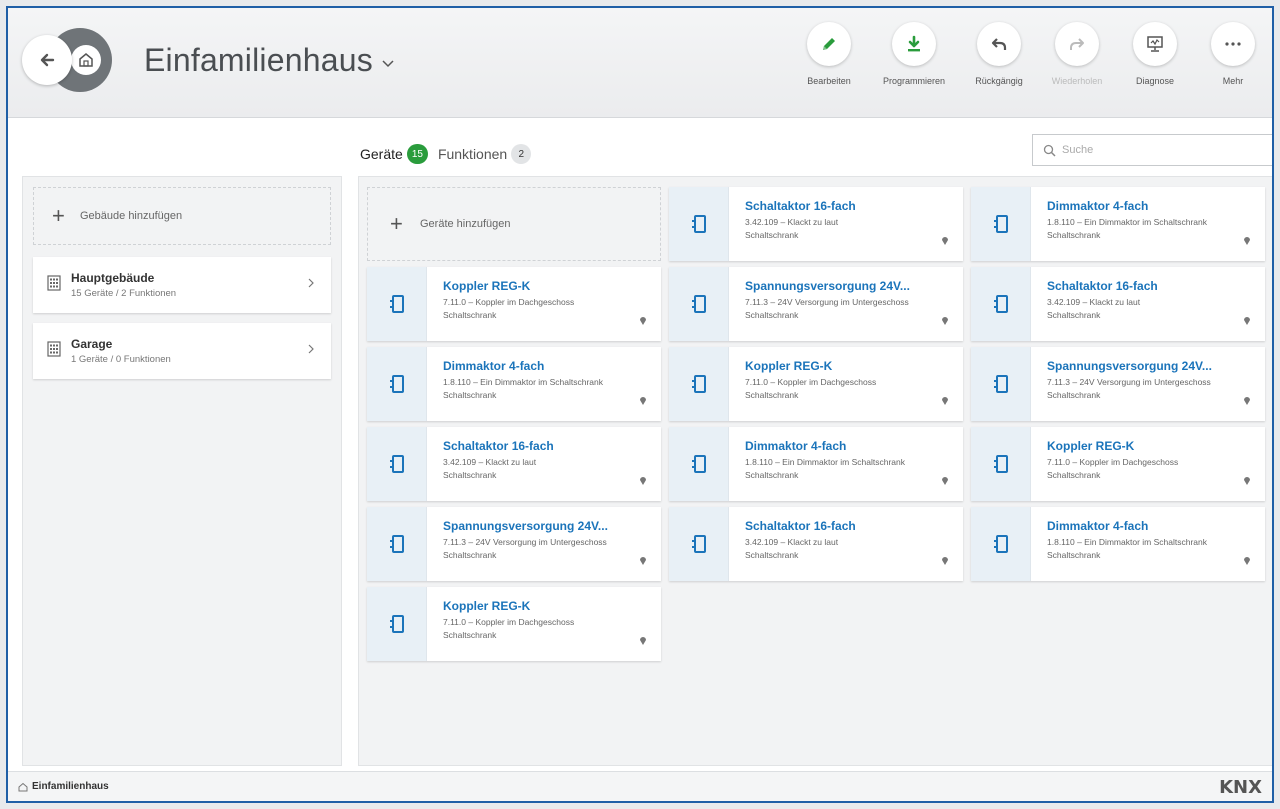 The image size is (1280, 809). I want to click on tab-functions: Funktionen 2, so click(484, 154).